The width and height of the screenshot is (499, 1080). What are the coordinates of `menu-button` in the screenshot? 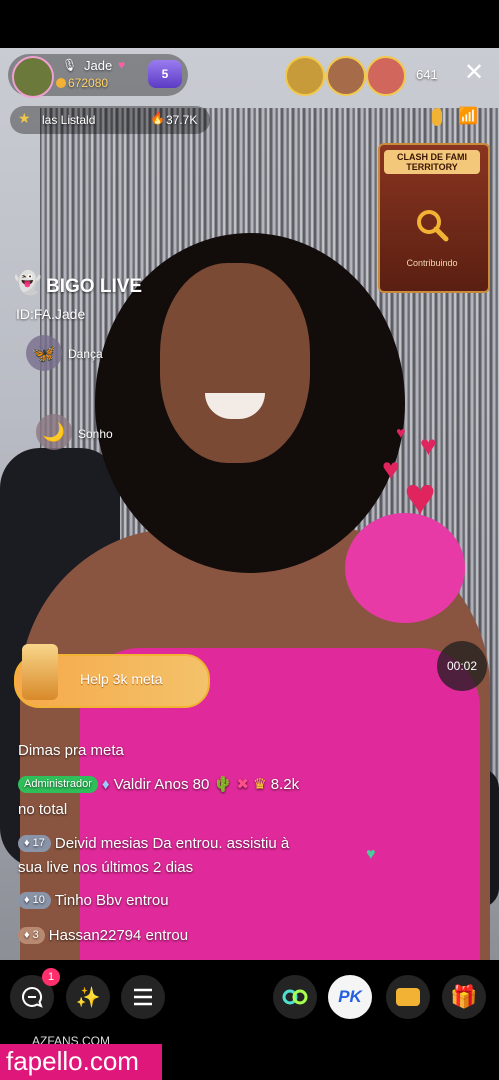 It's located at (143, 997).